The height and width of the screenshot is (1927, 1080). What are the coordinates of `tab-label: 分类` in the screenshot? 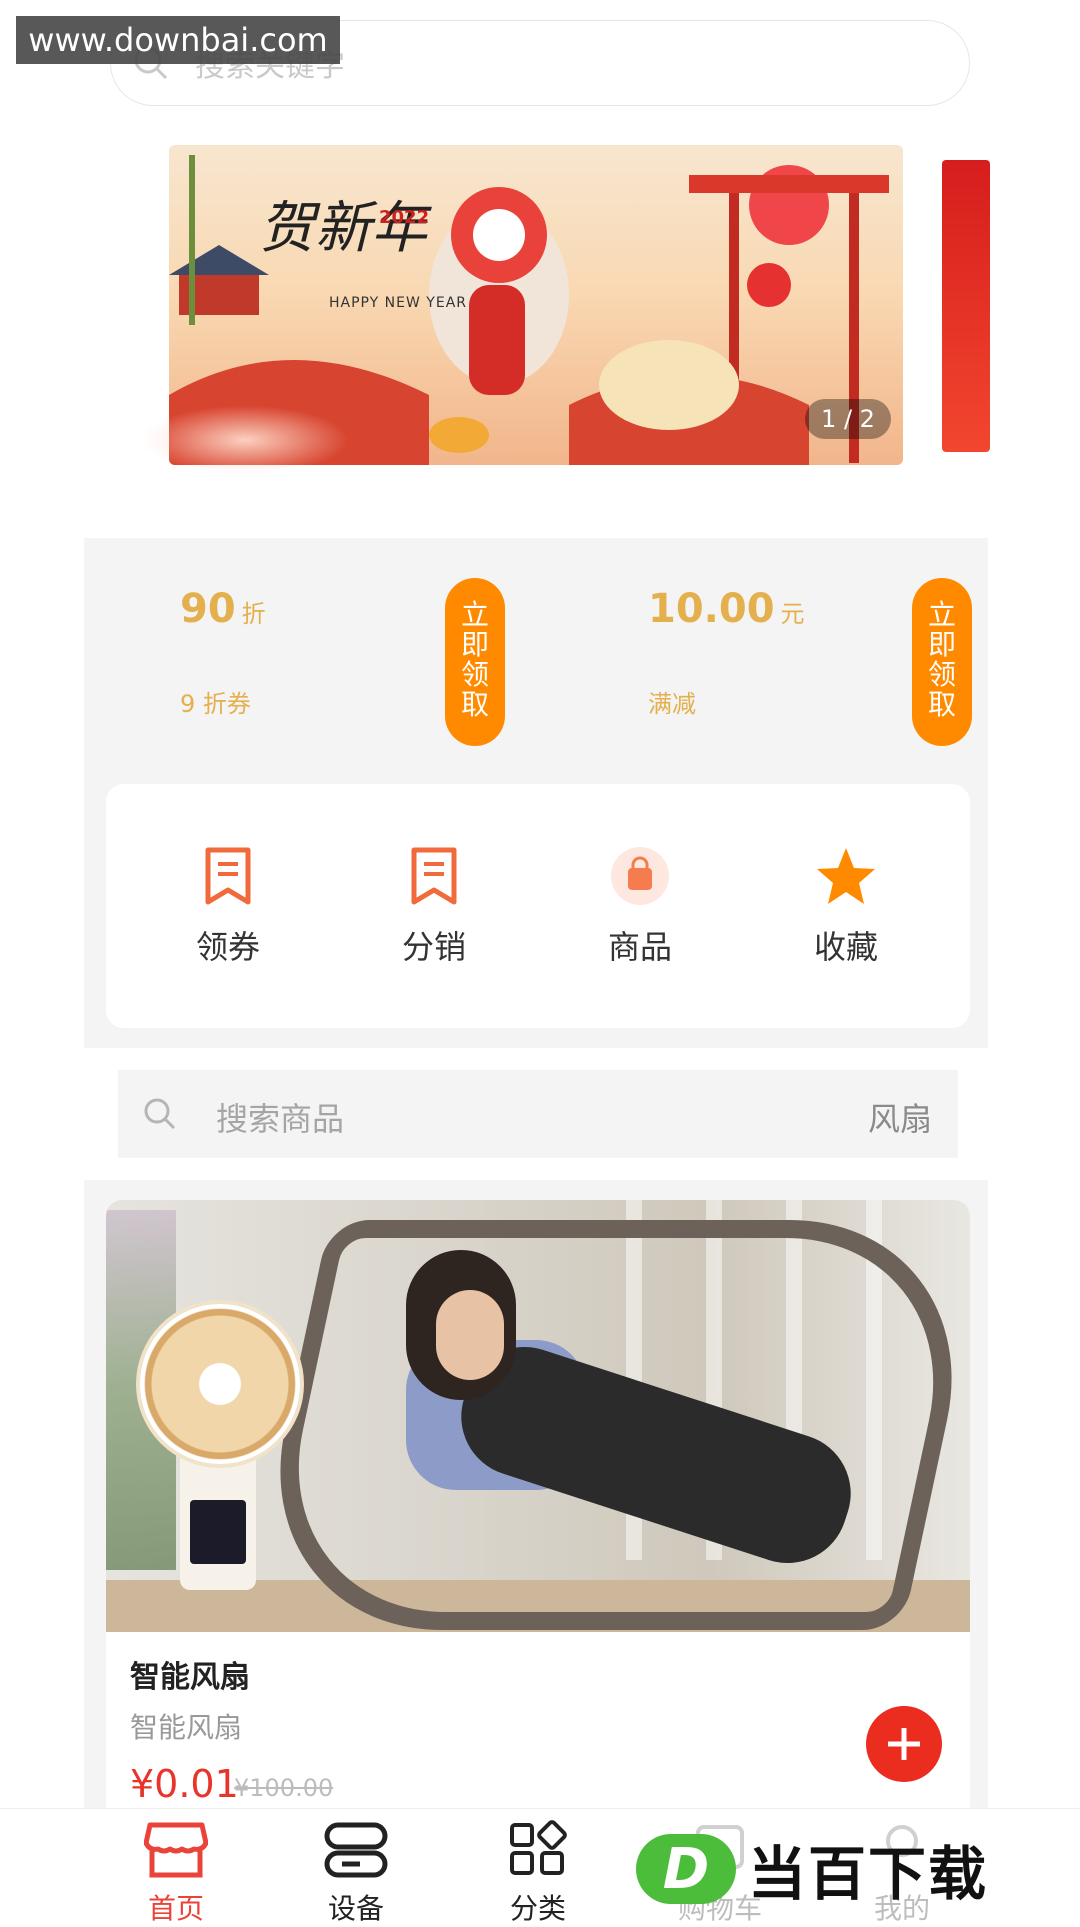 It's located at (537, 1908).